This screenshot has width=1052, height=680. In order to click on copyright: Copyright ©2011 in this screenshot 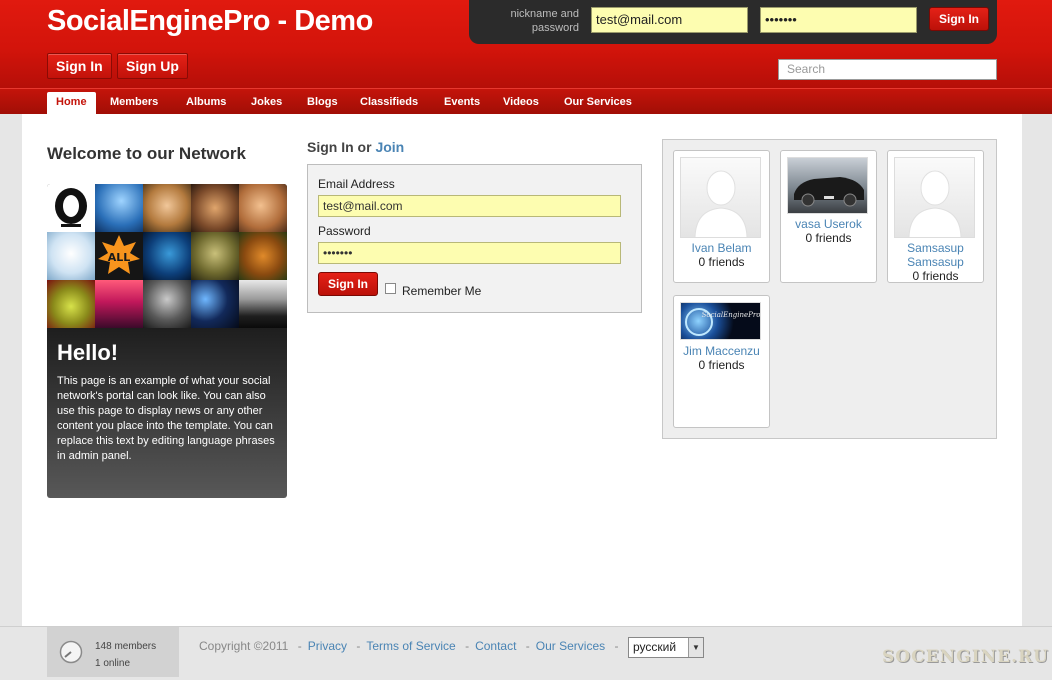, I will do `click(244, 646)`.